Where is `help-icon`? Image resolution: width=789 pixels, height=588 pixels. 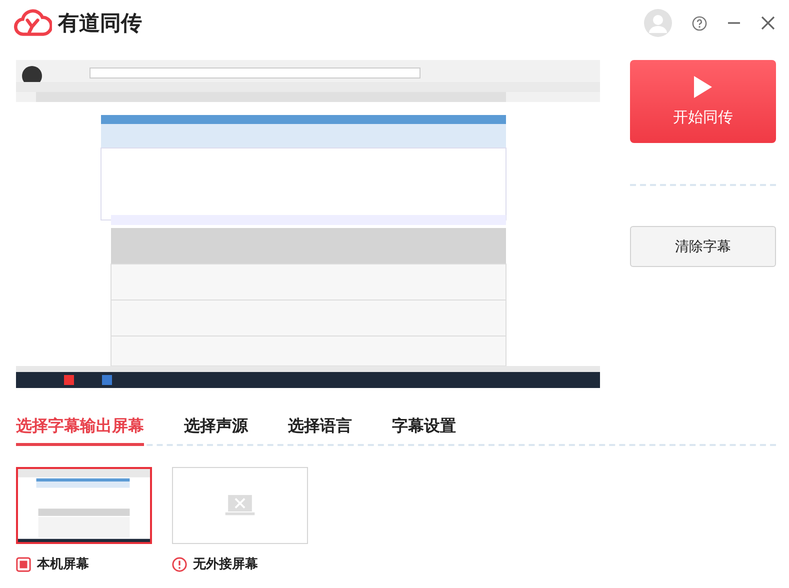
help-icon is located at coordinates (699, 23).